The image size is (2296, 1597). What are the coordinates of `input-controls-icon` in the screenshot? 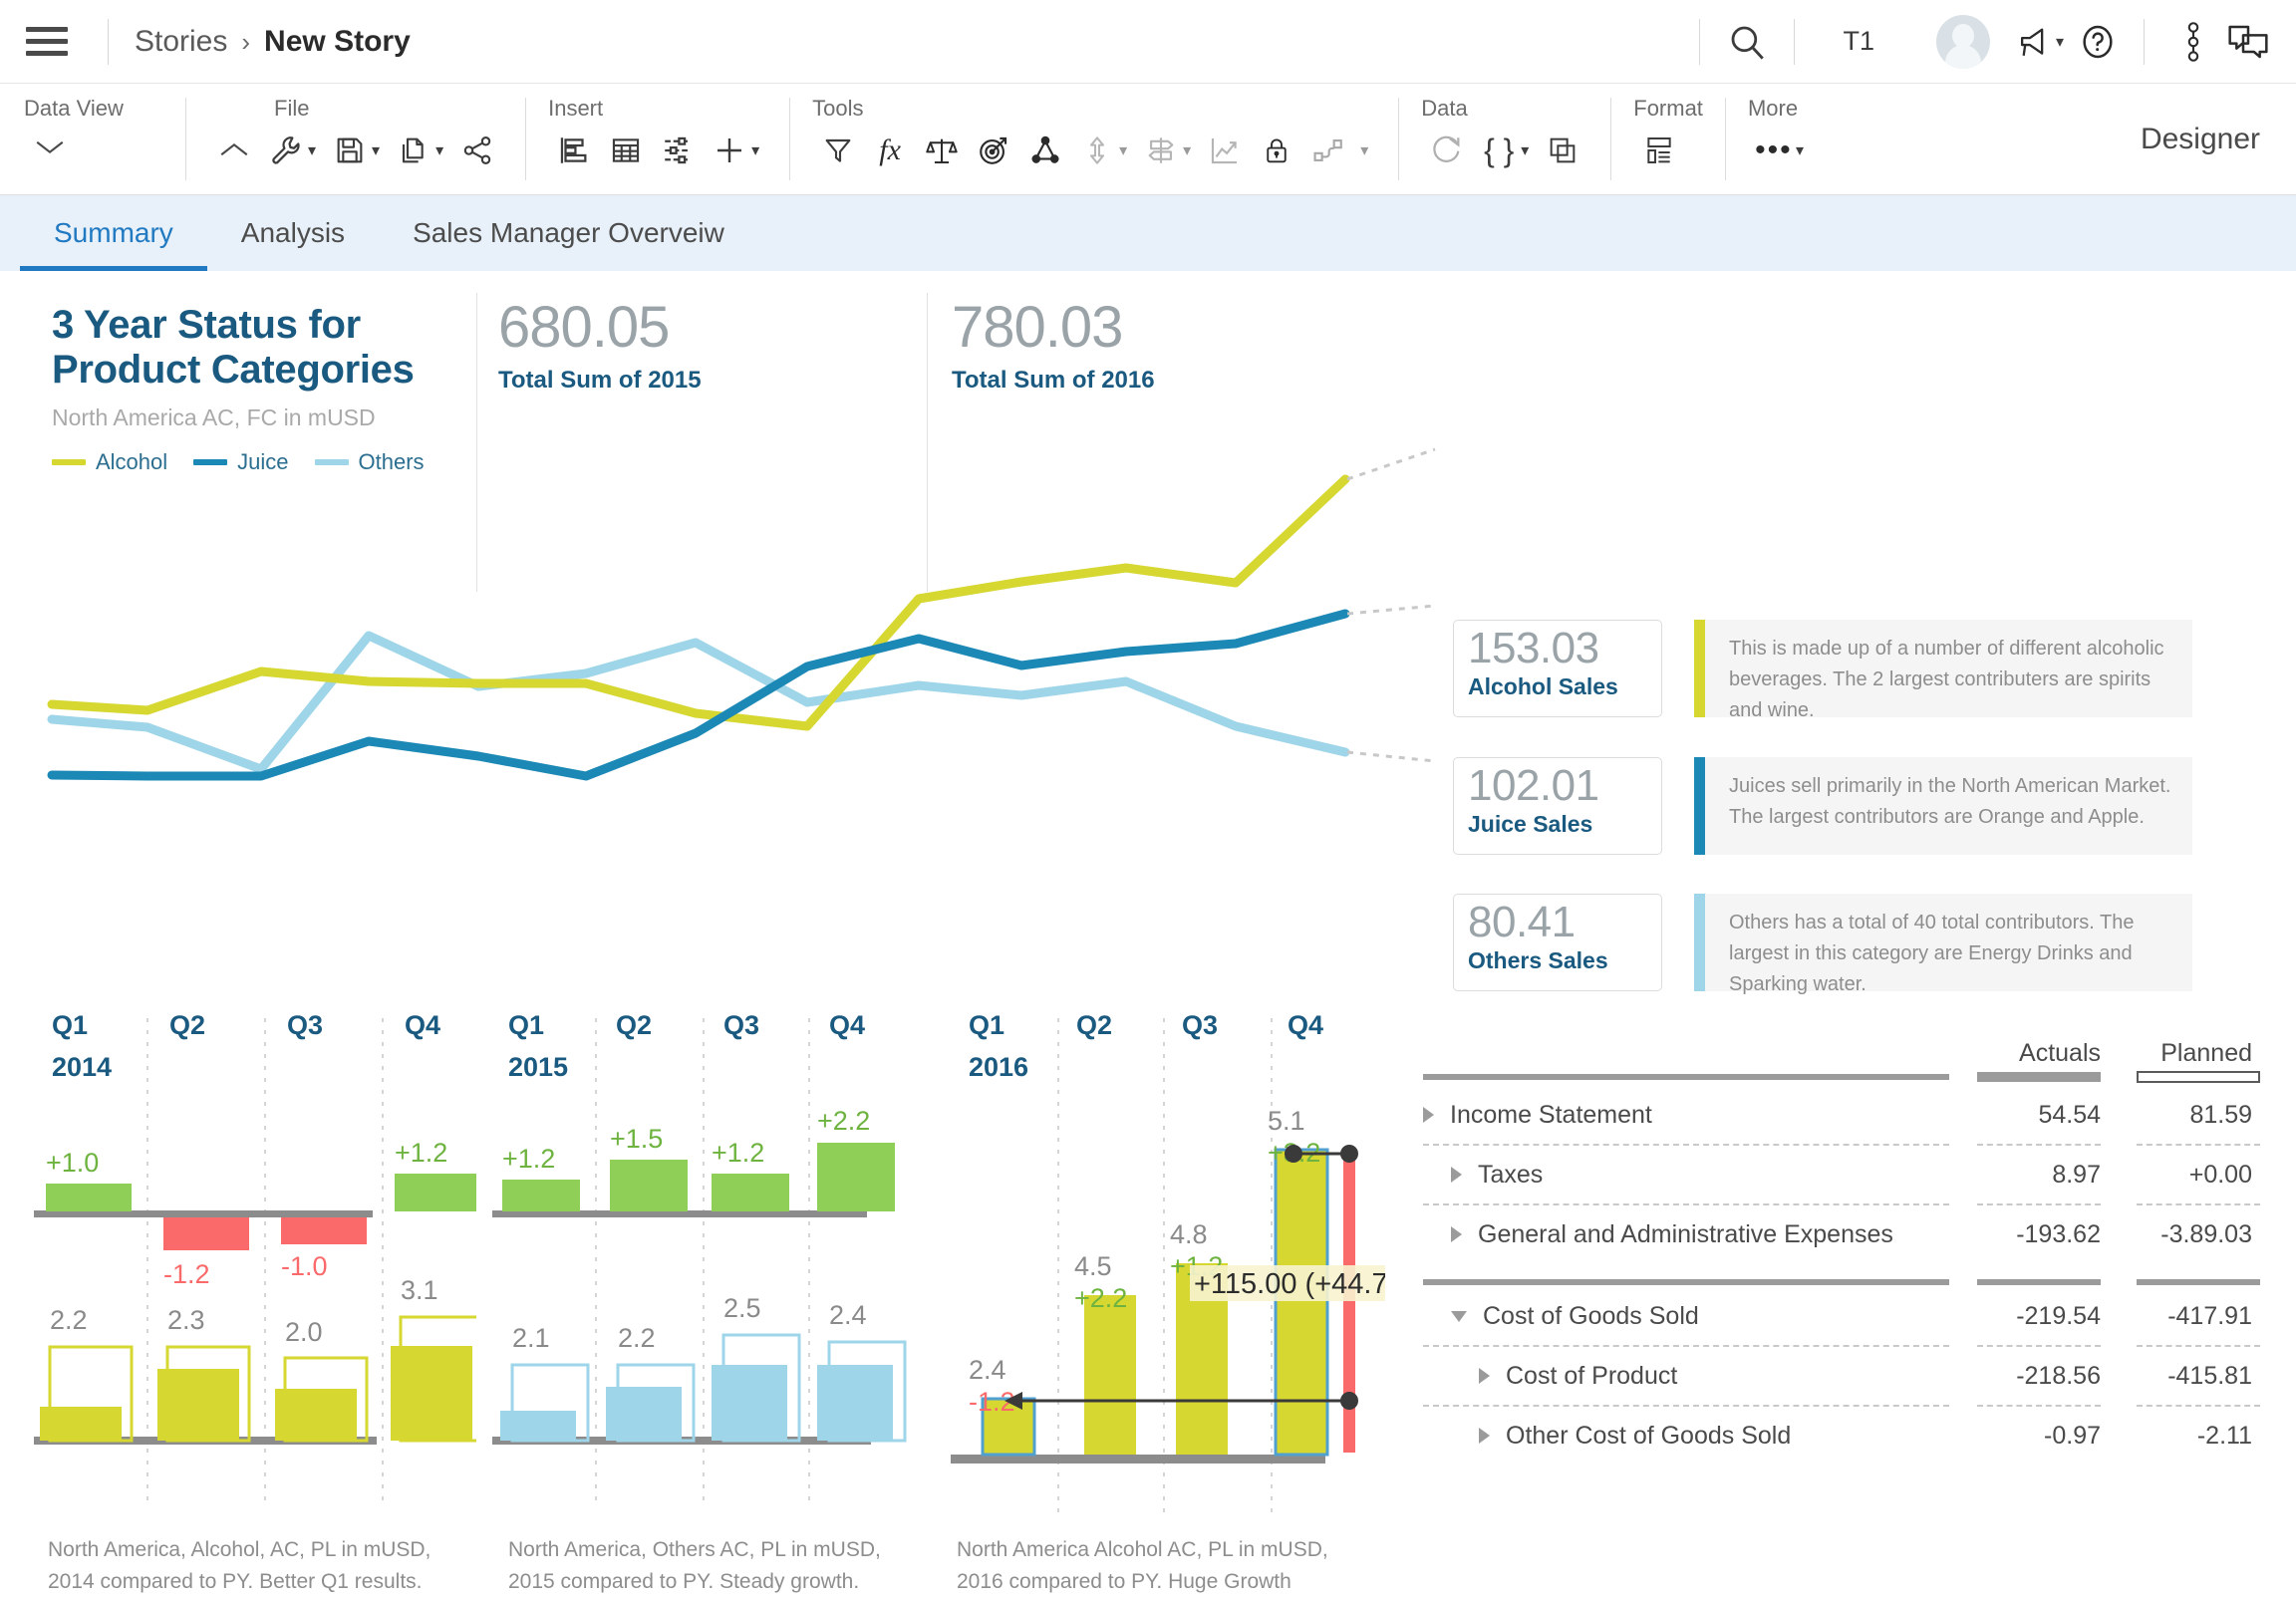 It's located at (678, 150).